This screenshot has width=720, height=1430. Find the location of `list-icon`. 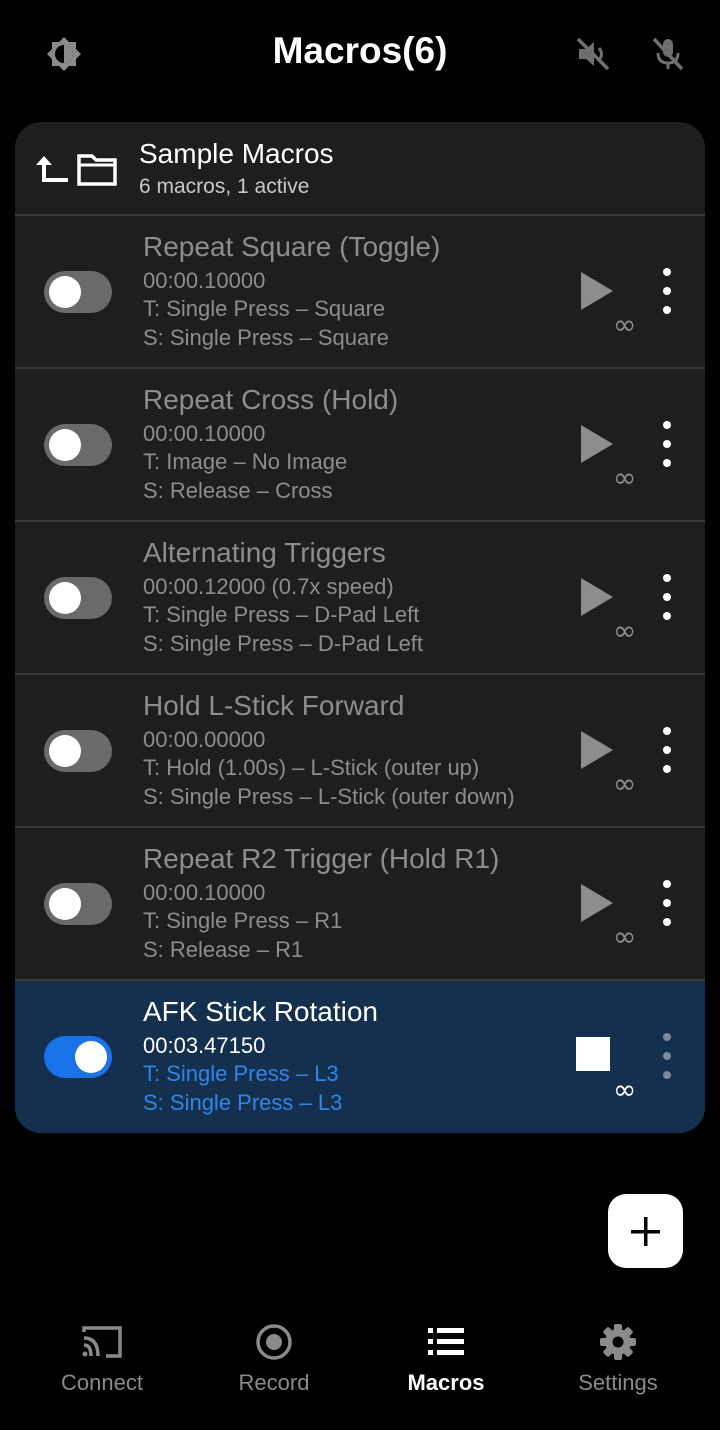

list-icon is located at coordinates (446, 1341).